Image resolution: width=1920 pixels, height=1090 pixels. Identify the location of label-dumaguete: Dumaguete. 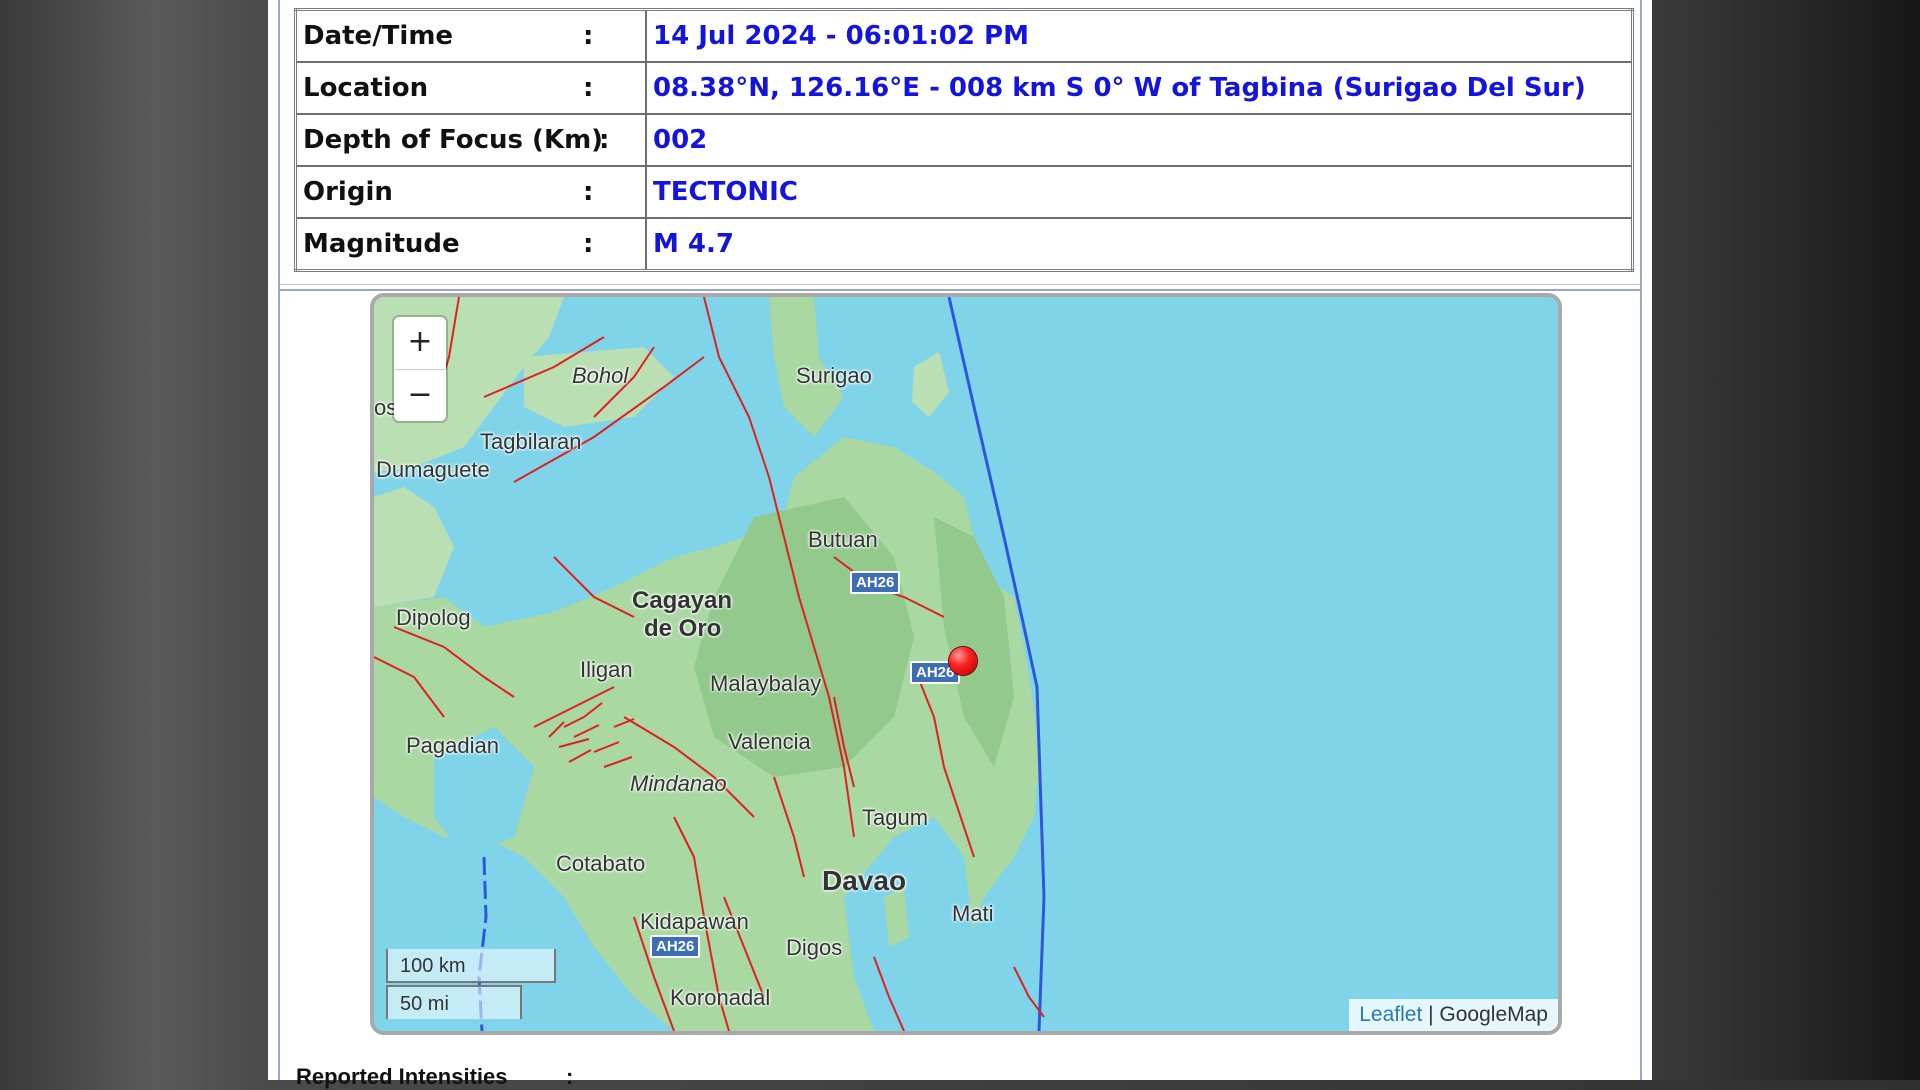
(433, 469).